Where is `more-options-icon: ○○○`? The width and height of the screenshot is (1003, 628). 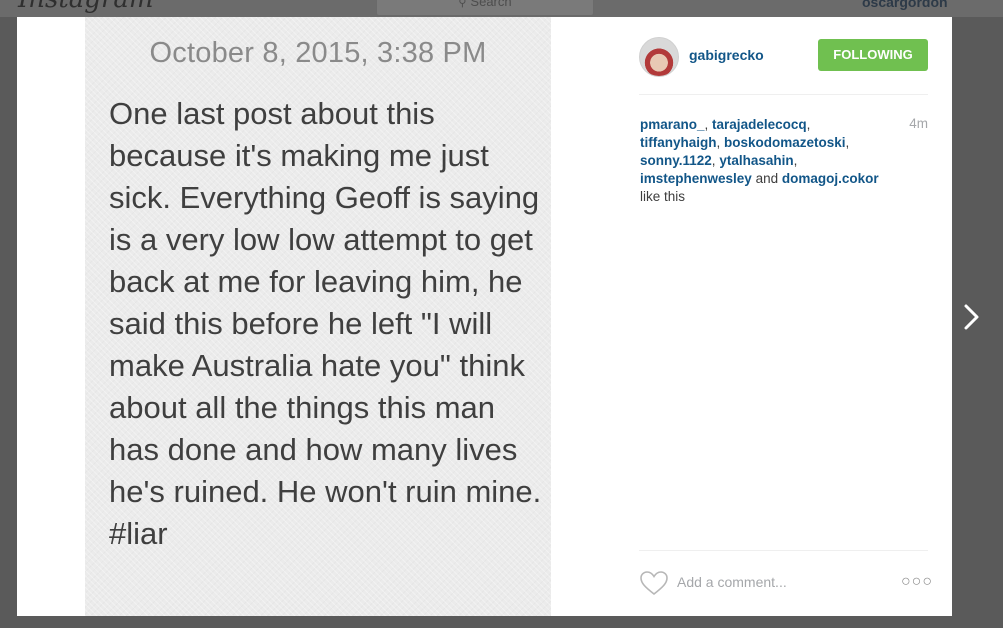
more-options-icon: ○○○ is located at coordinates (916, 582).